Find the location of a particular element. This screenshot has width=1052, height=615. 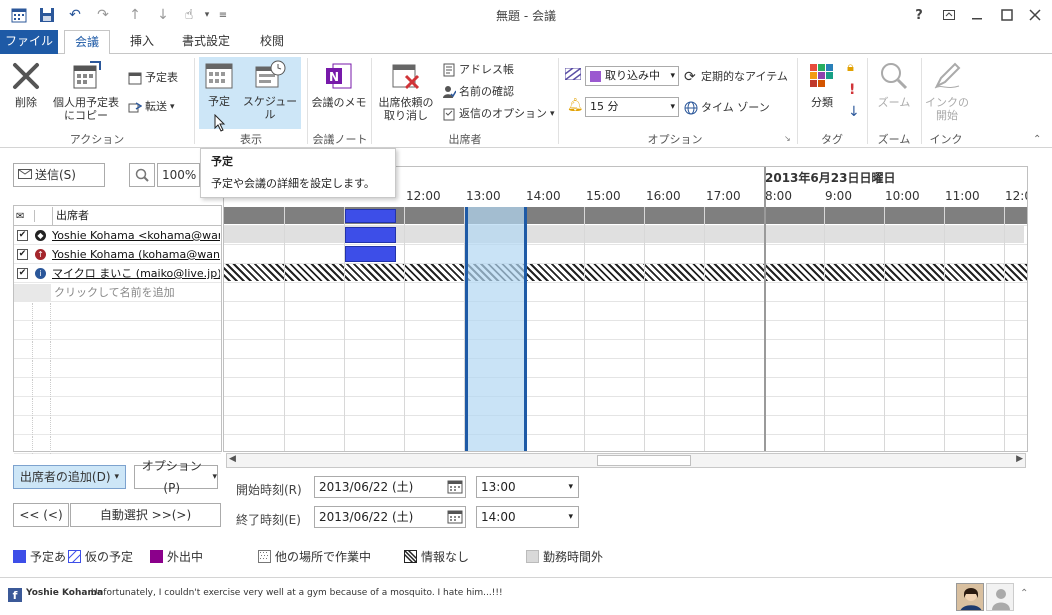

tab-format: 書式設定 is located at coordinates (206, 42).